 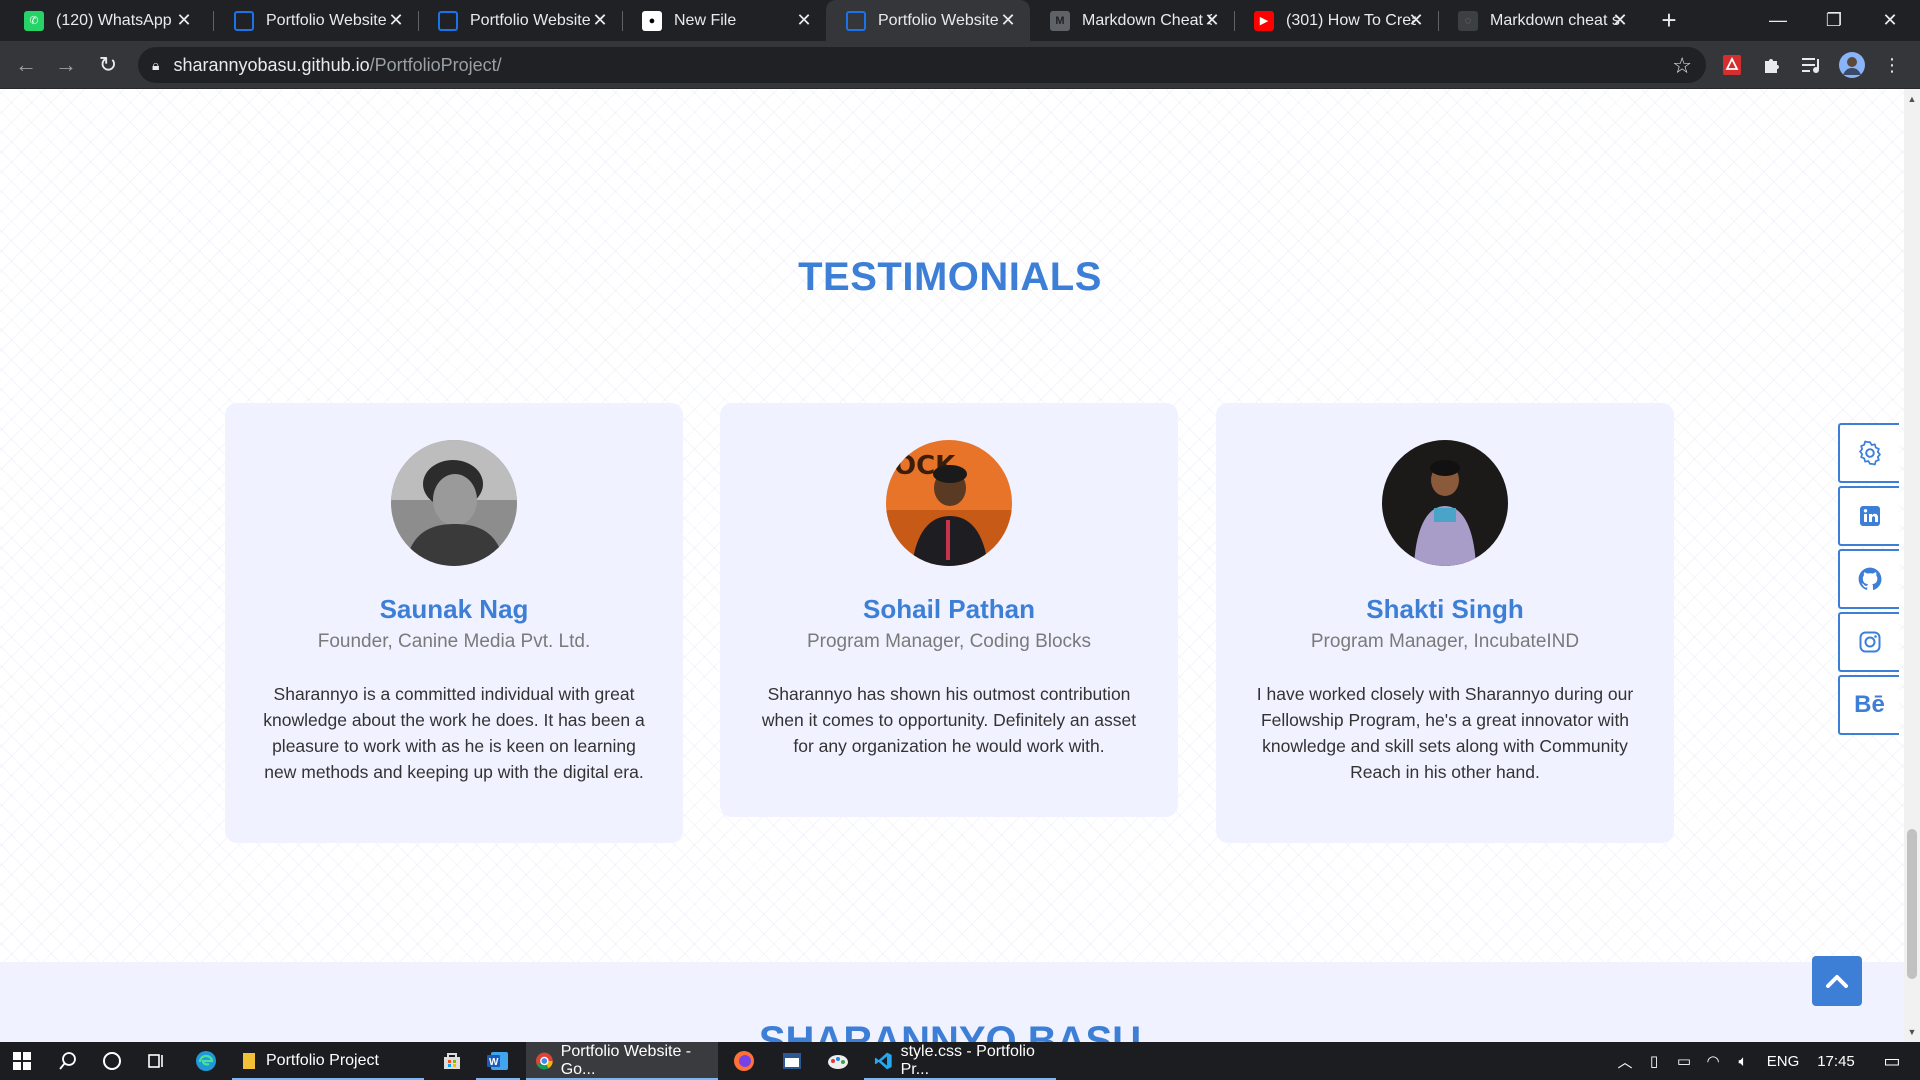 I want to click on more-menu-icon: ⋮, so click(x=1892, y=65).